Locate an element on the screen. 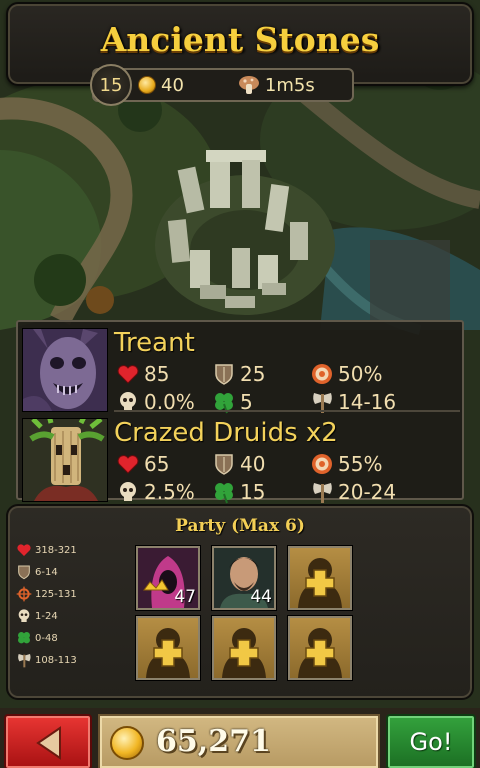 The image size is (480, 768). enemy-row: Crazed Druids x2 65 40 55% 2.5% 15 20-24 is located at coordinates (240, 459).